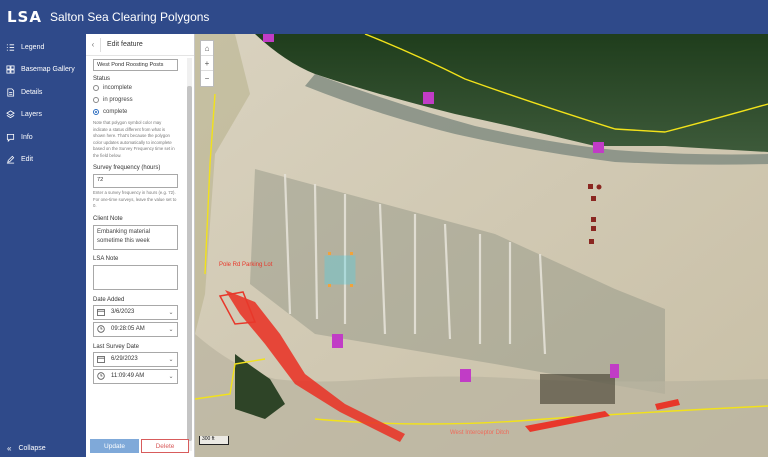  Describe the element at coordinates (165, 446) in the screenshot. I see `delete-button: Delete` at that location.